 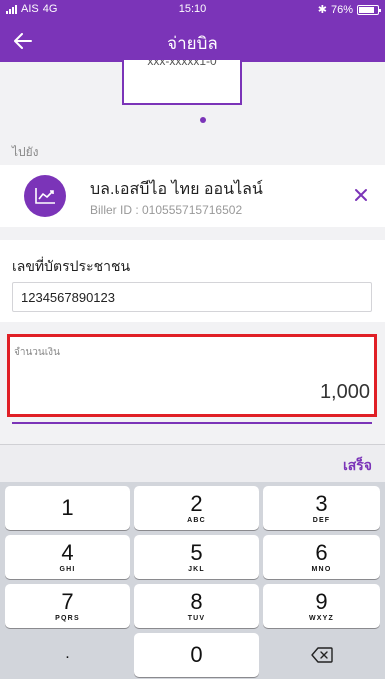 I want to click on backspace-icon, so click(x=321, y=655).